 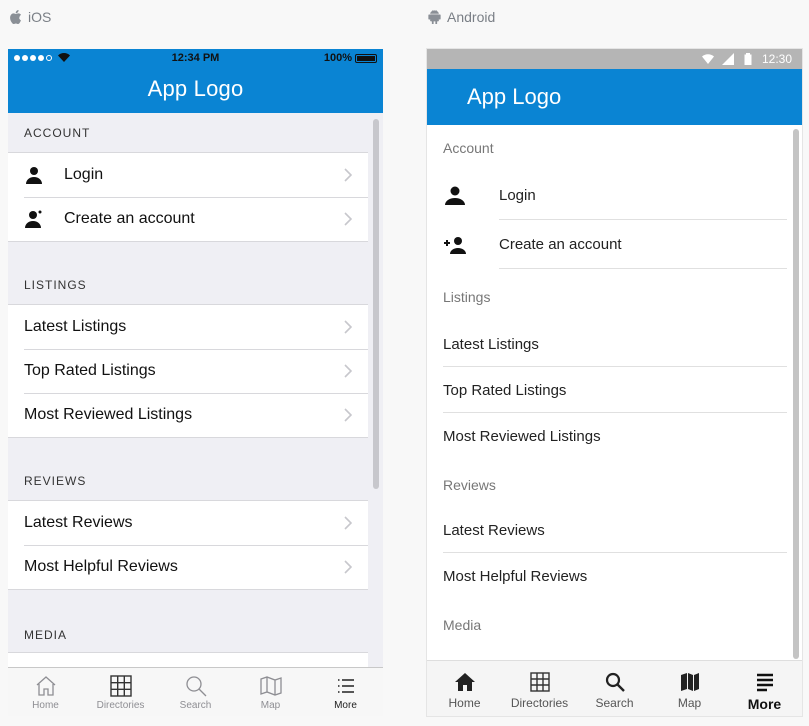 What do you see at coordinates (468, 148) in the screenshot?
I see `android-section-header: Account` at bounding box center [468, 148].